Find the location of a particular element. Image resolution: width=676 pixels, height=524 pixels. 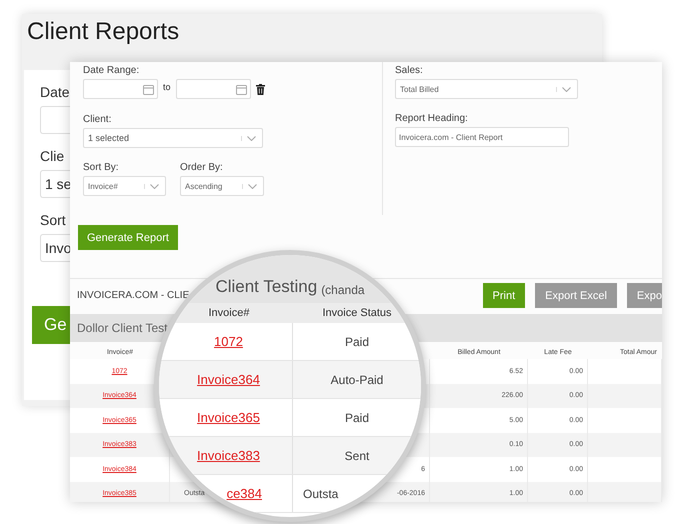

order-select: Ascending is located at coordinates (222, 186).